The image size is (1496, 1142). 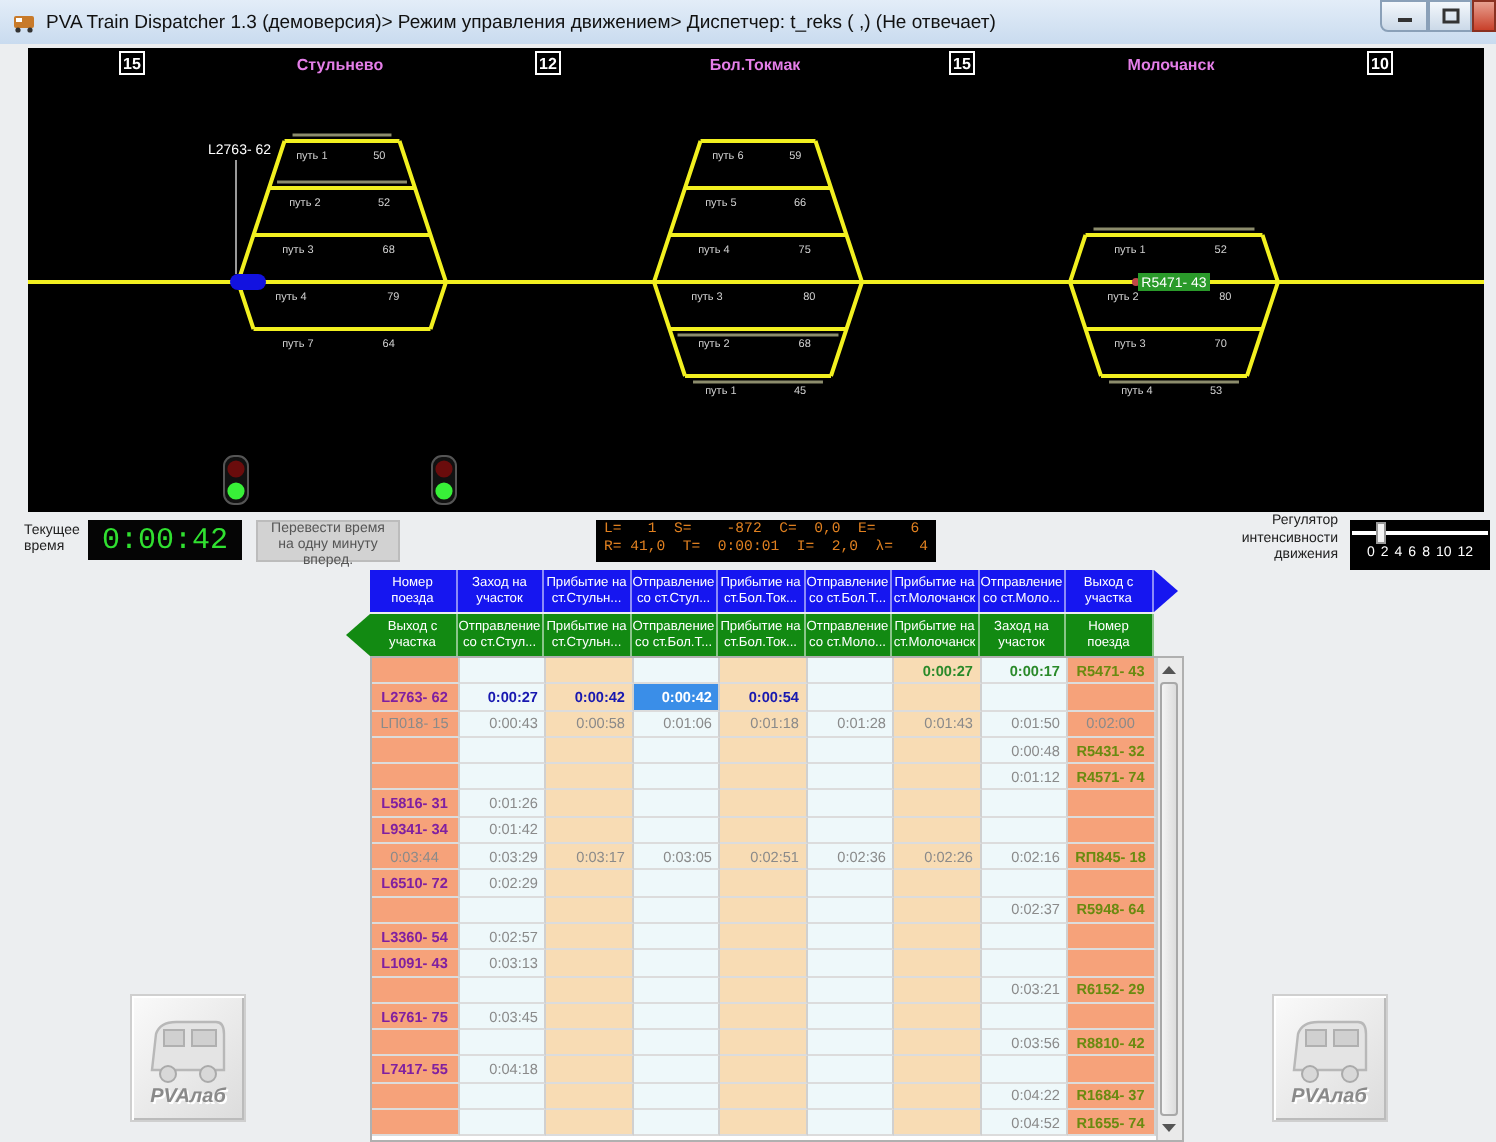 I want to click on station-name: Стульнево, so click(x=340, y=65).